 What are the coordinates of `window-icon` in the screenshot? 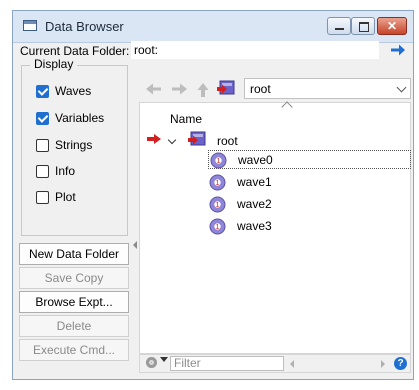 It's located at (30, 25).